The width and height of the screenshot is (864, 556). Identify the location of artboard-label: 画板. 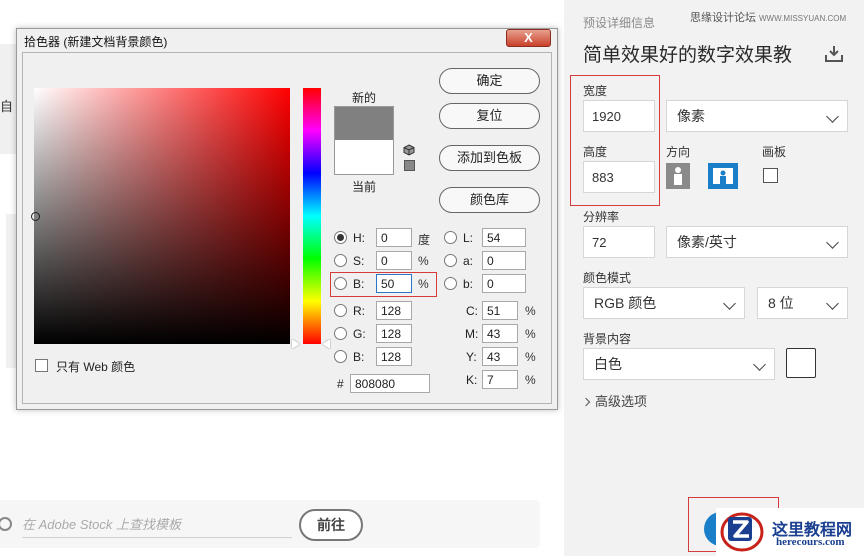
(774, 152).